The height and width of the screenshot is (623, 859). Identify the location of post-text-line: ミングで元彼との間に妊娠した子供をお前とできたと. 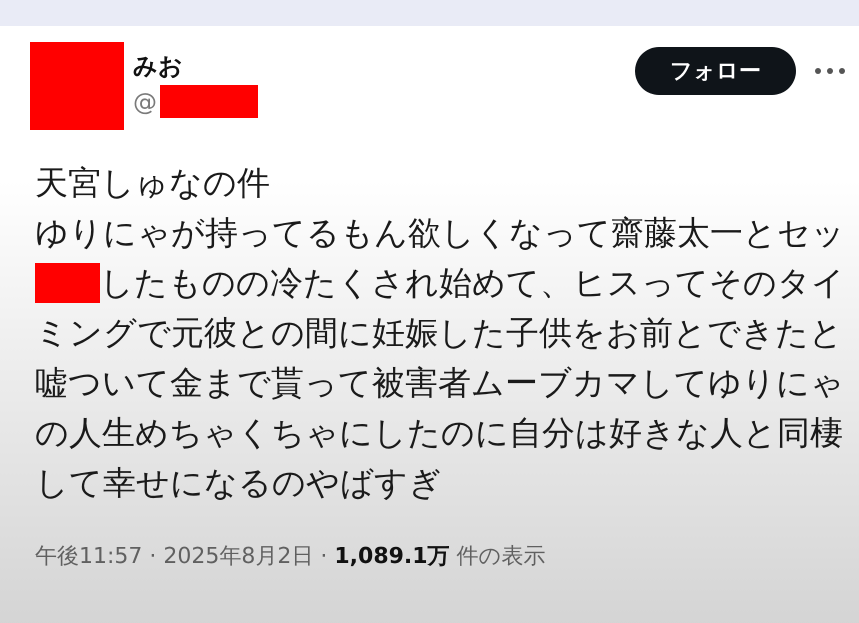
(439, 333).